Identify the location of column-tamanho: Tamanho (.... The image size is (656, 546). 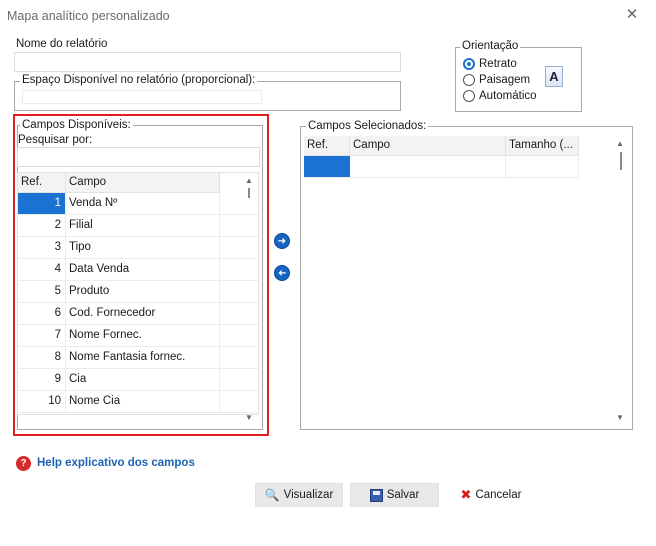
(542, 145).